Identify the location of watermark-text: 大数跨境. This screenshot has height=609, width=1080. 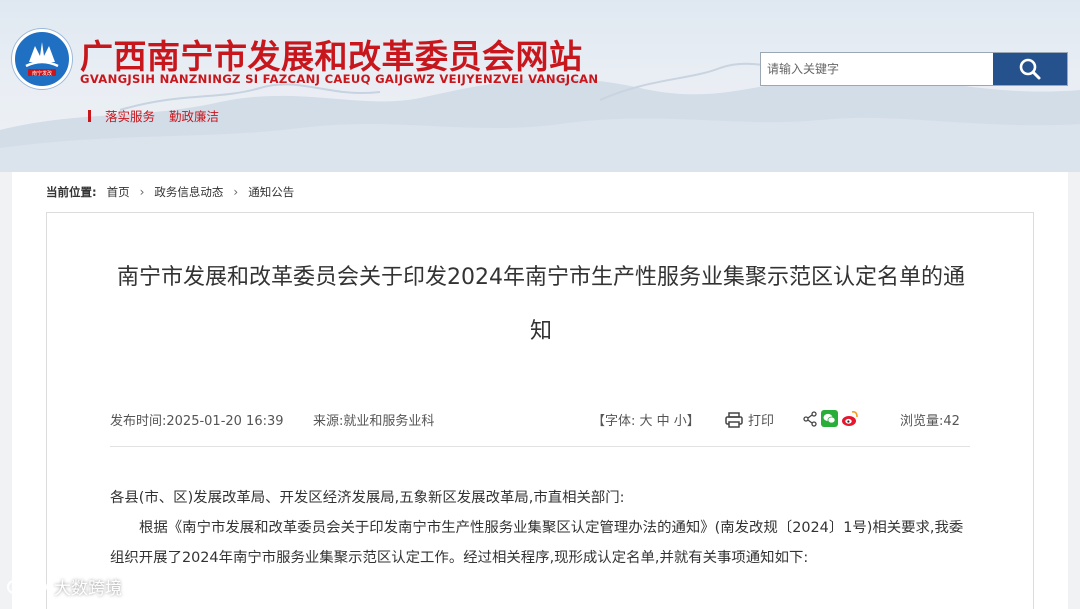
(88, 589).